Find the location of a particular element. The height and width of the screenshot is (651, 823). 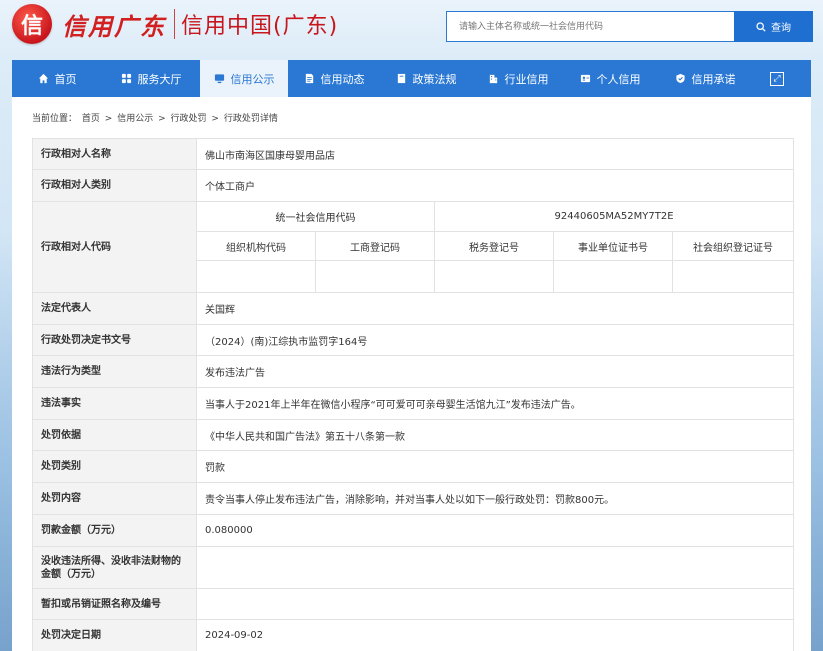

breadcrumb-item-home: 首页 is located at coordinates (91, 119).